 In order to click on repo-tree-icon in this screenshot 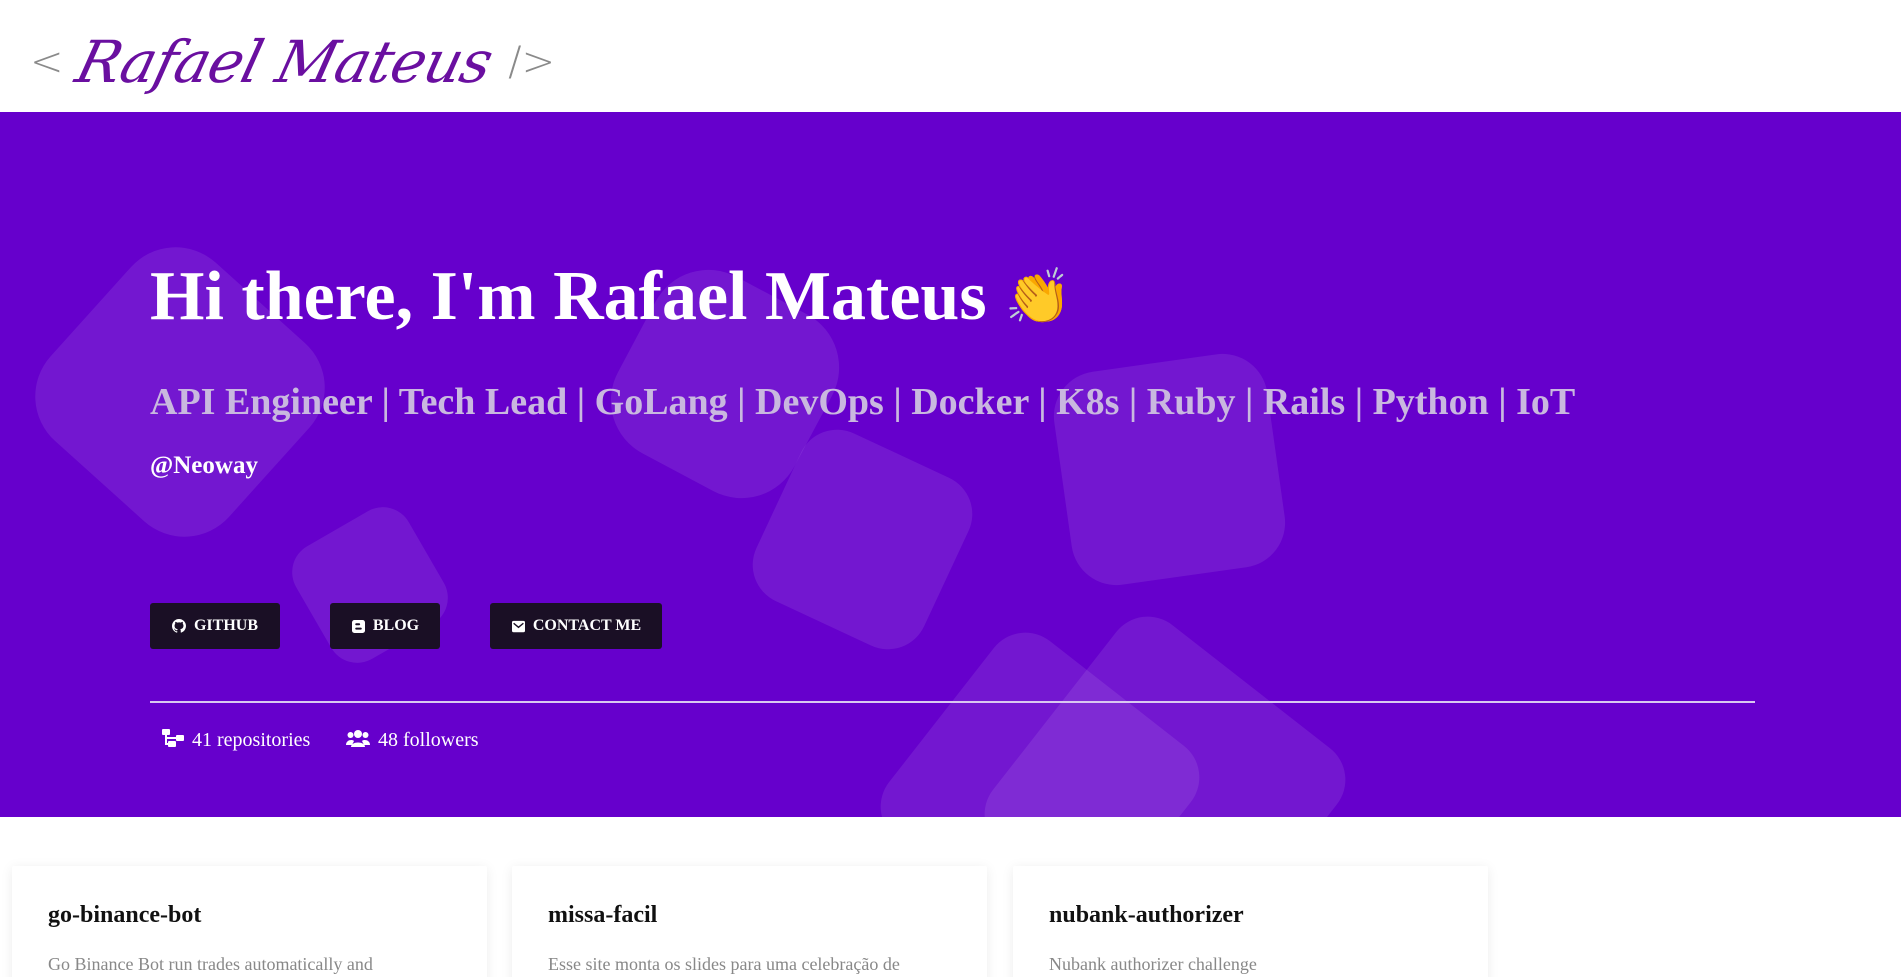, I will do `click(173, 740)`.